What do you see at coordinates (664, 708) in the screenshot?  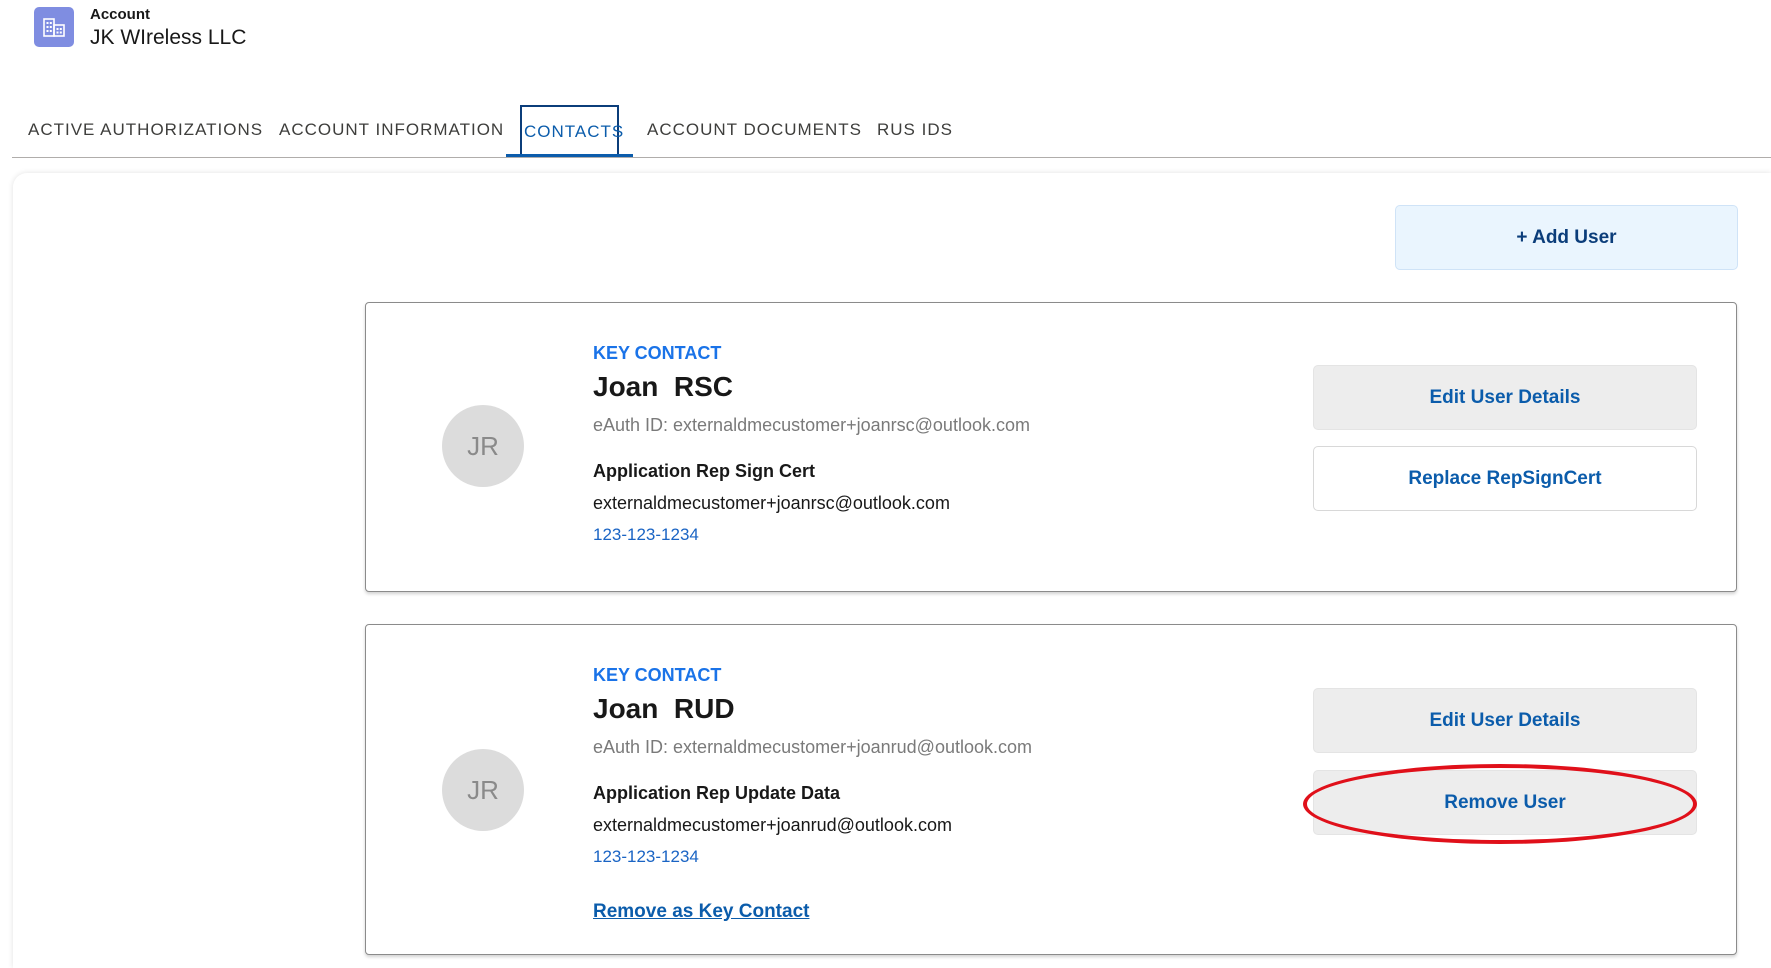 I see `contact-name: Joan RUD` at bounding box center [664, 708].